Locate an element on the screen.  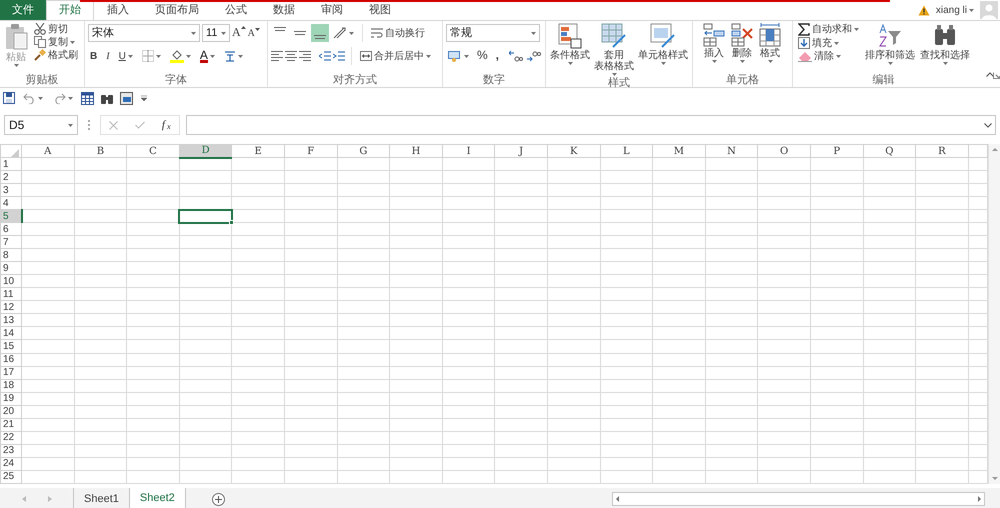
find-select-button: 查找和选择 is located at coordinates (945, 48).